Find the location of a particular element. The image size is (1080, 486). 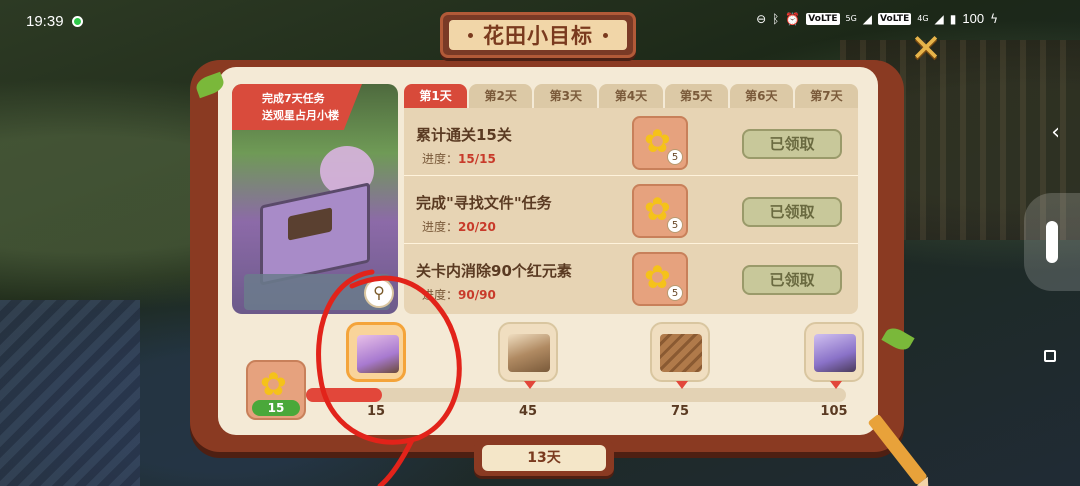

task-row: 完成"寻找文件"任务 进度：20/20 ✿ 5 已领取 is located at coordinates (631, 210).